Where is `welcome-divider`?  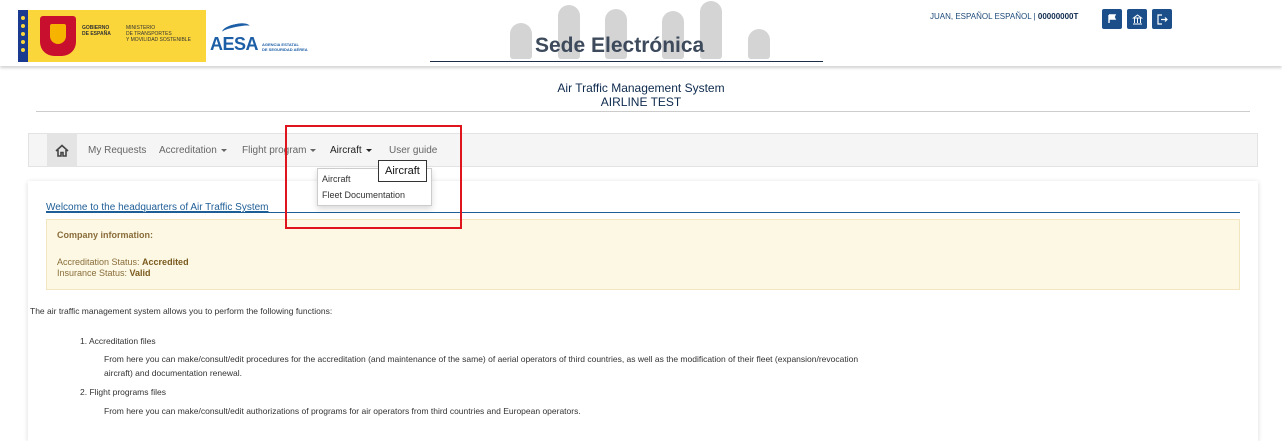
welcome-divider is located at coordinates (643, 212).